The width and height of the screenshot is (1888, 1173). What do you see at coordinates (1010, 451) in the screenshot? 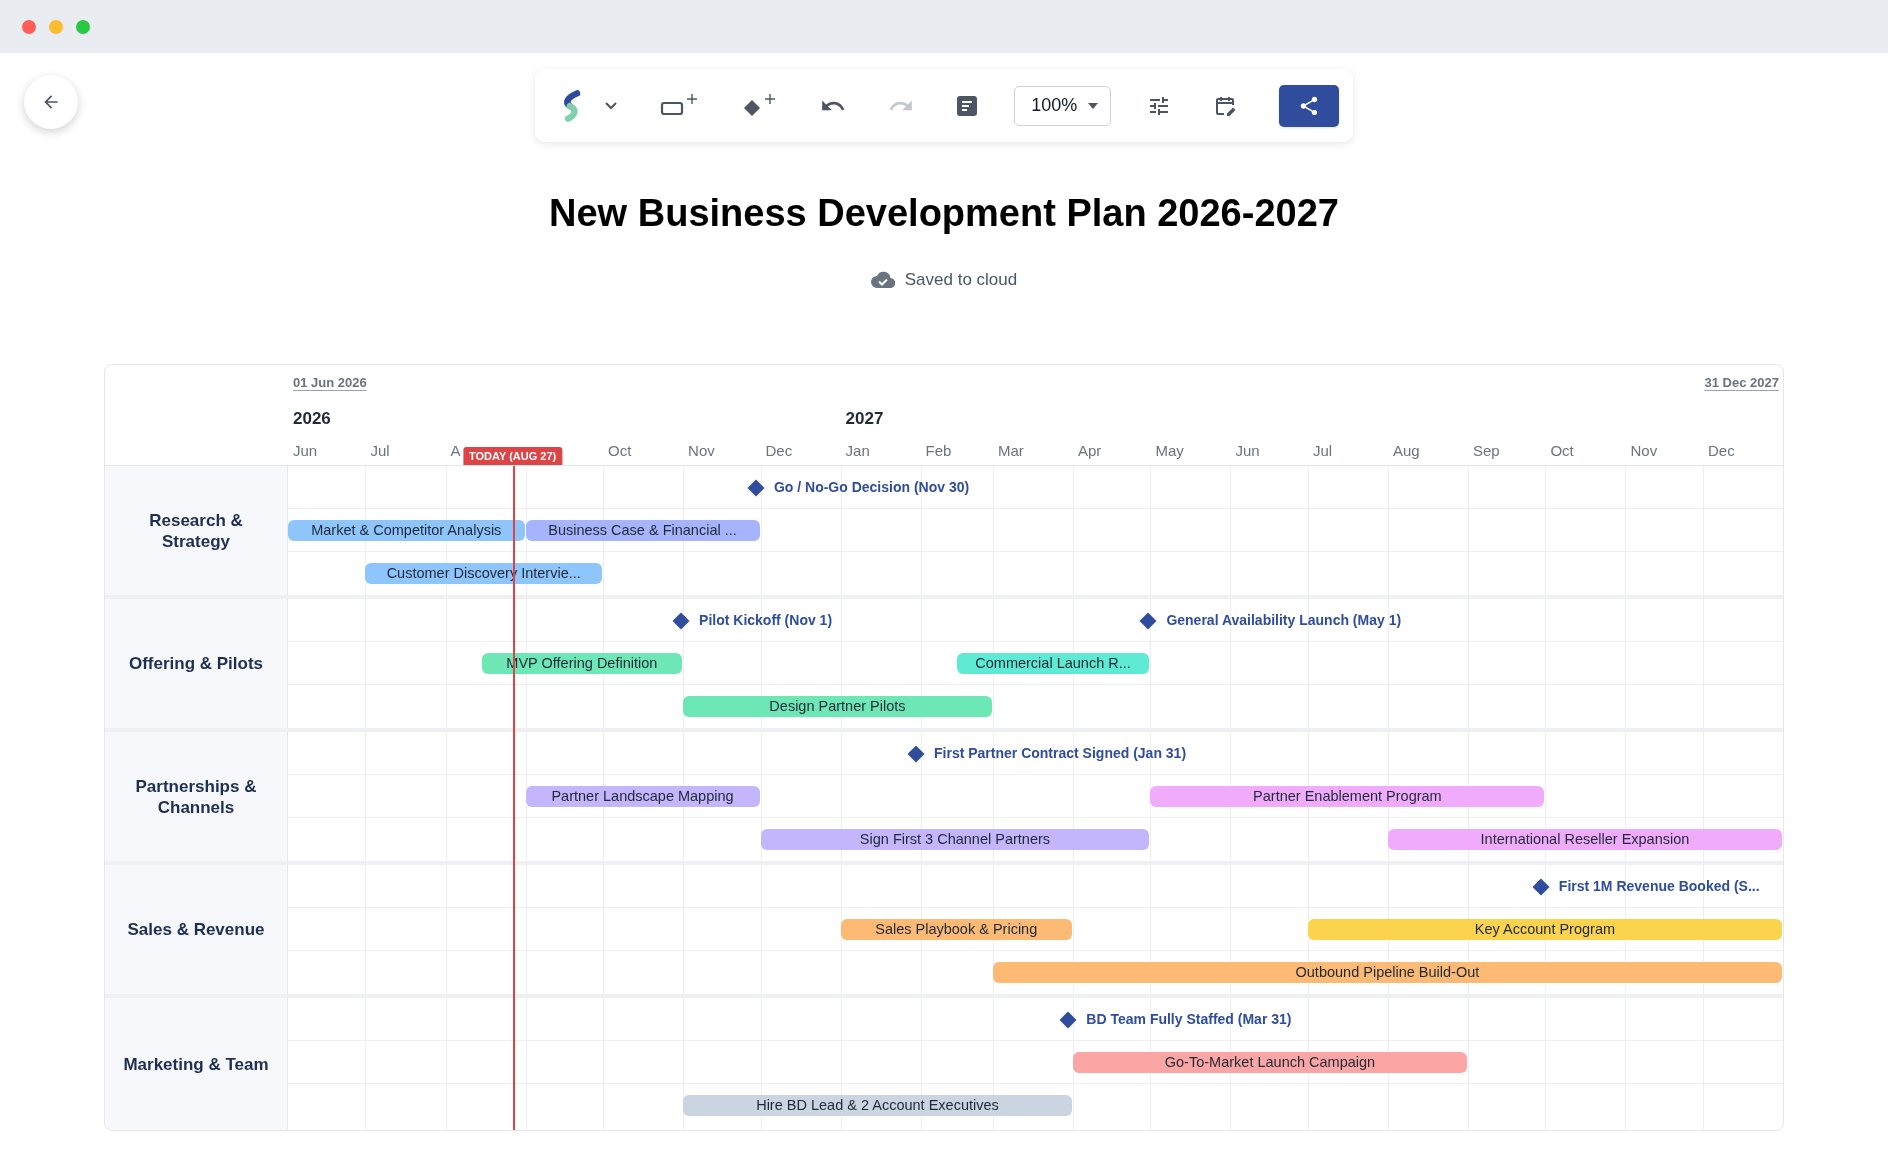
I see `month-label: Mar` at bounding box center [1010, 451].